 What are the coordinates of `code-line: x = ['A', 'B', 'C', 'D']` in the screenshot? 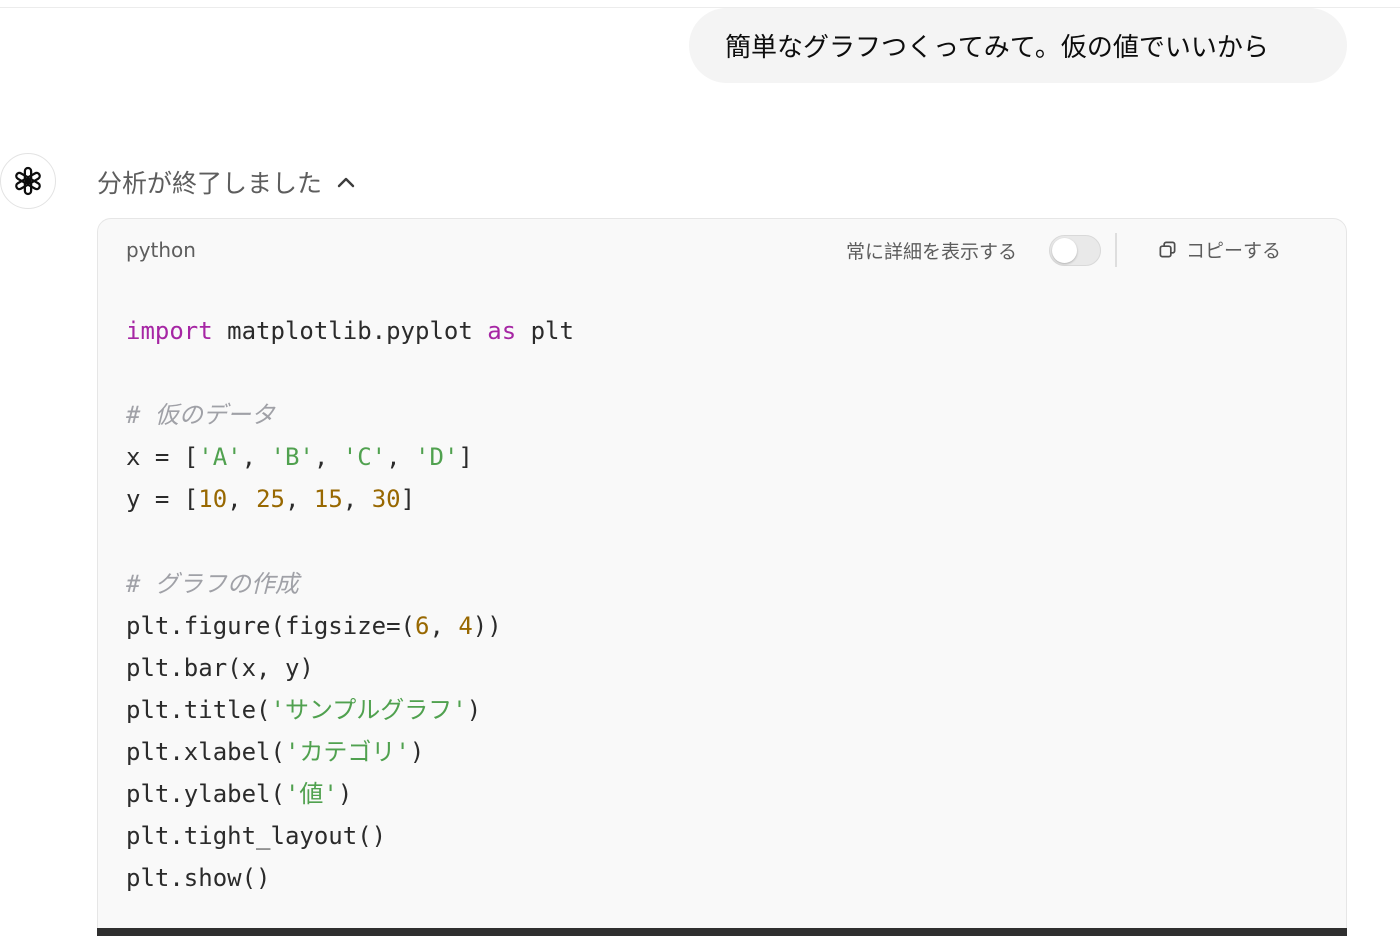 It's located at (350, 457).